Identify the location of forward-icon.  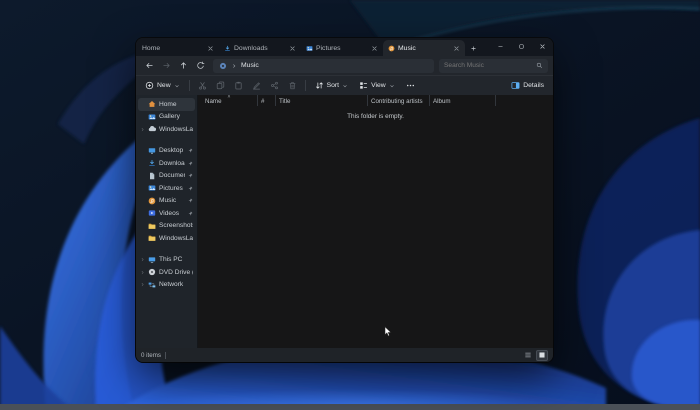
(166, 65).